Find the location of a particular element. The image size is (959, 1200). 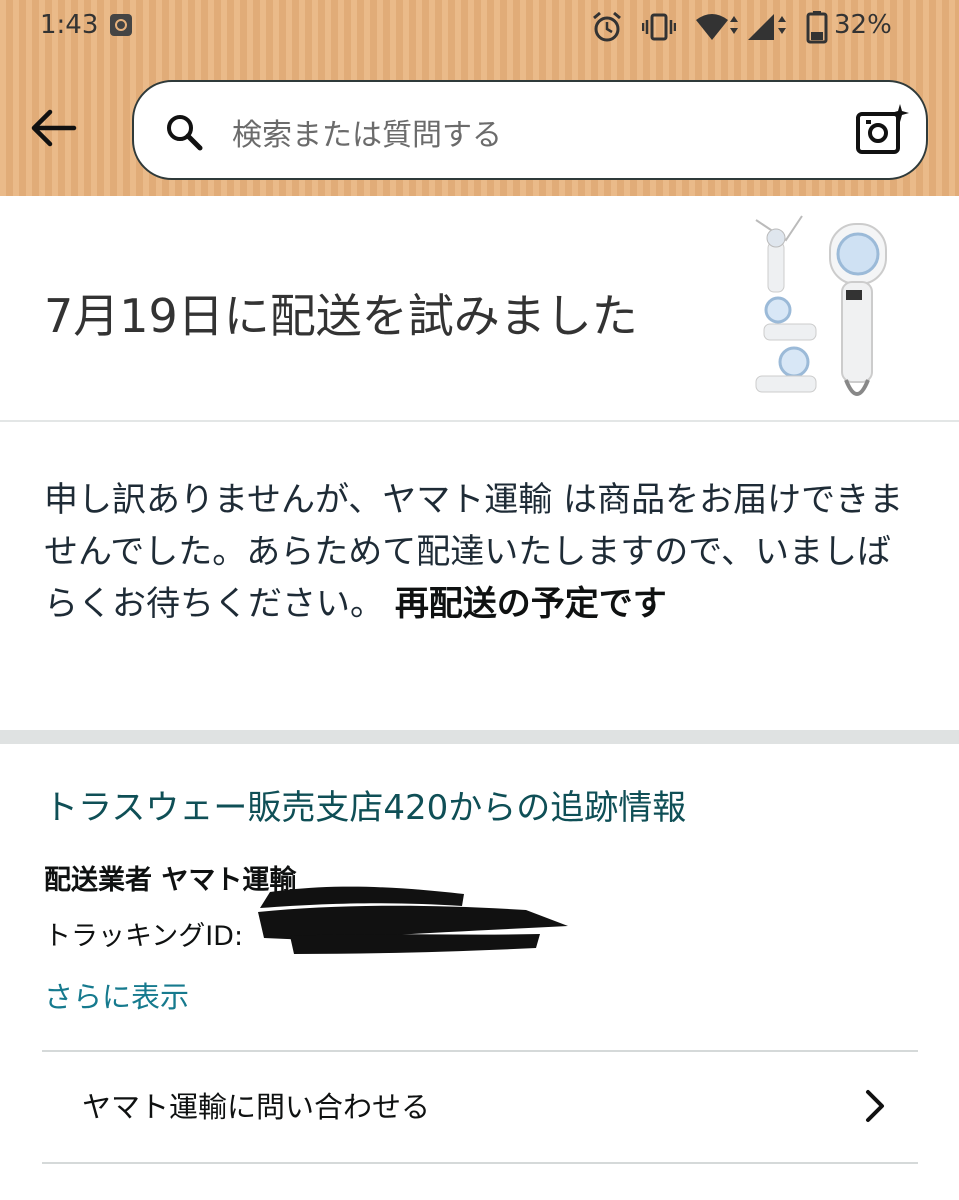

wifi-icon is located at coordinates (717, 27).